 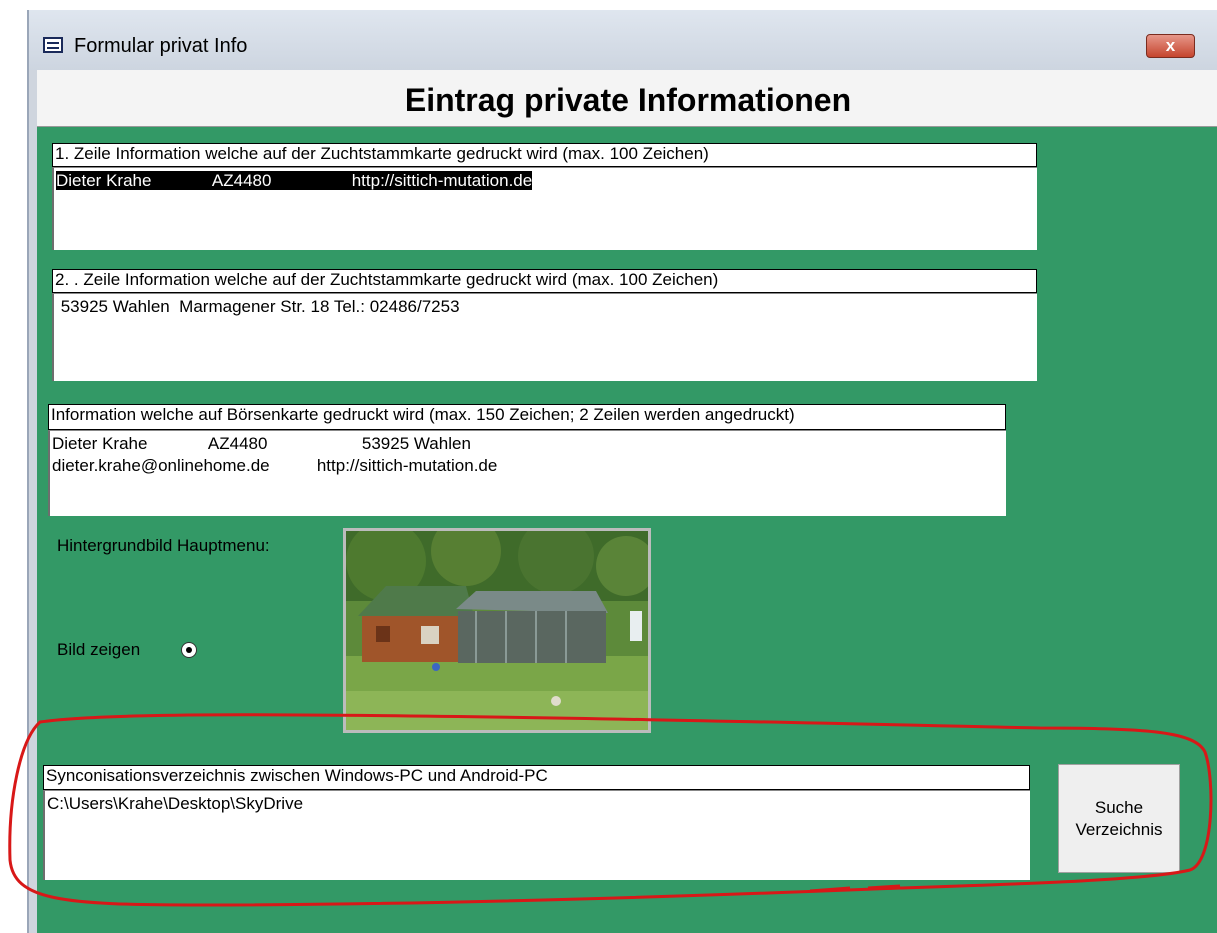 What do you see at coordinates (163, 545) in the screenshot?
I see `background-image-label: Hintergrundbild Hauptmenu:` at bounding box center [163, 545].